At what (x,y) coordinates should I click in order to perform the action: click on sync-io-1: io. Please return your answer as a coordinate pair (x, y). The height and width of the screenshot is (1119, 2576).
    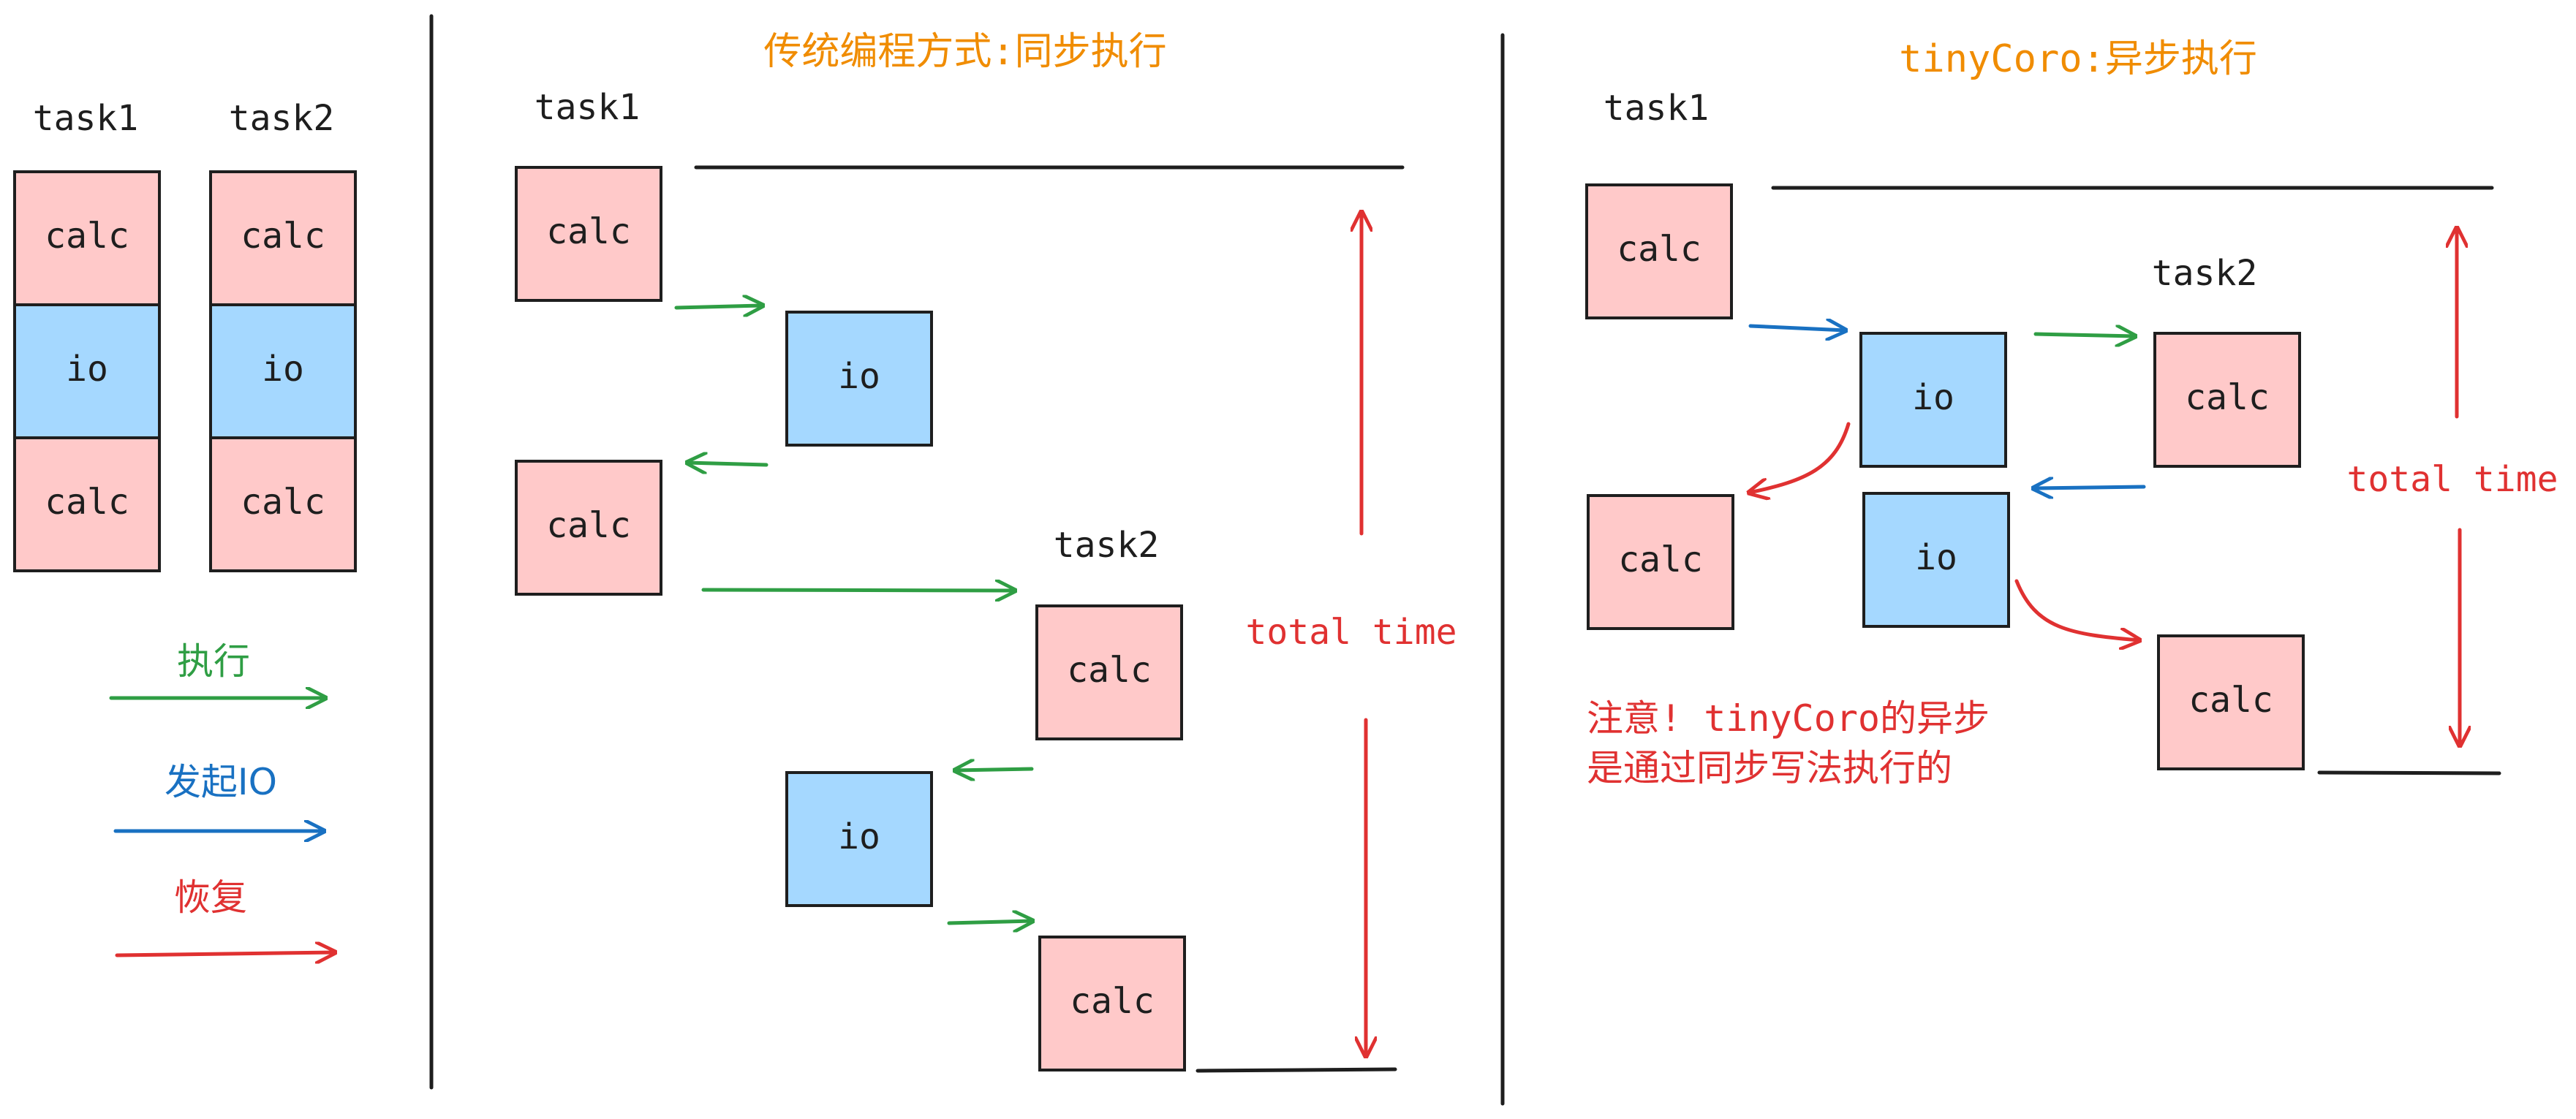
    Looking at the image, I should click on (859, 379).